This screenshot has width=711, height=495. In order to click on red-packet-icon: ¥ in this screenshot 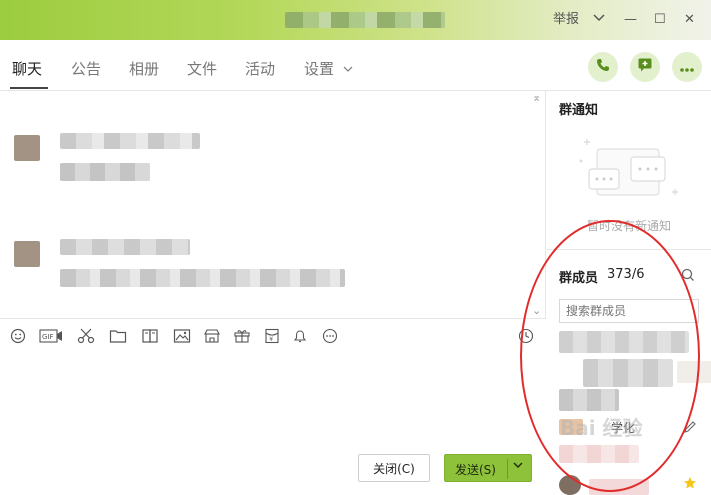, I will do `click(272, 336)`.